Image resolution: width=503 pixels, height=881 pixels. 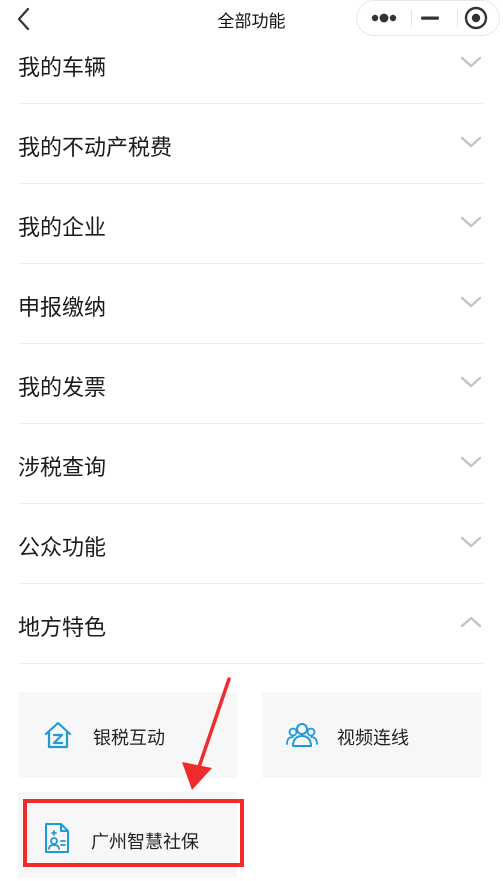 What do you see at coordinates (250, 624) in the screenshot?
I see `menu-row-local-features: 地方特色` at bounding box center [250, 624].